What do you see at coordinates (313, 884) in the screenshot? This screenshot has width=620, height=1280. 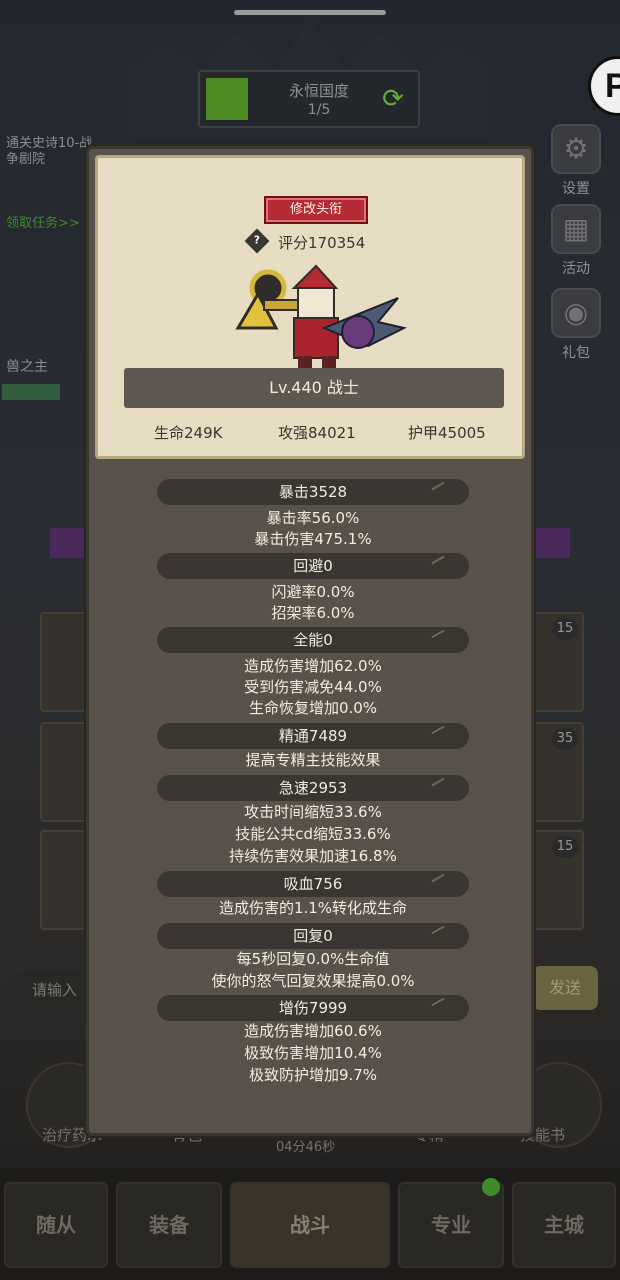 I see `attr-header-lifesteal: 吸血756` at bounding box center [313, 884].